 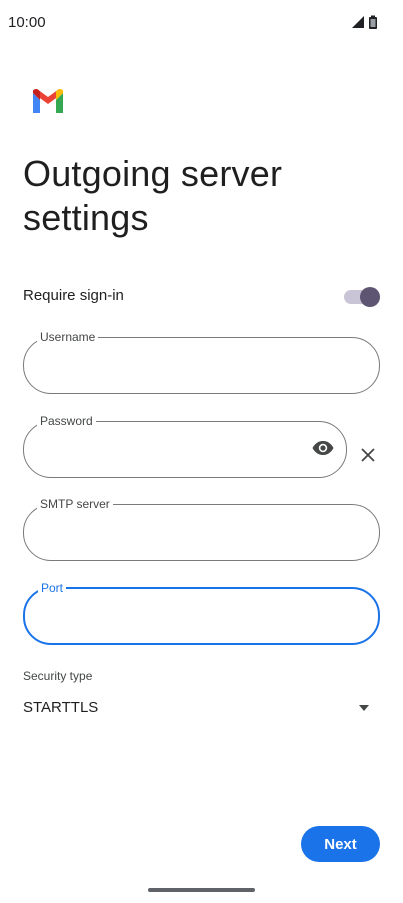 I want to click on port-input, so click(x=203, y=614).